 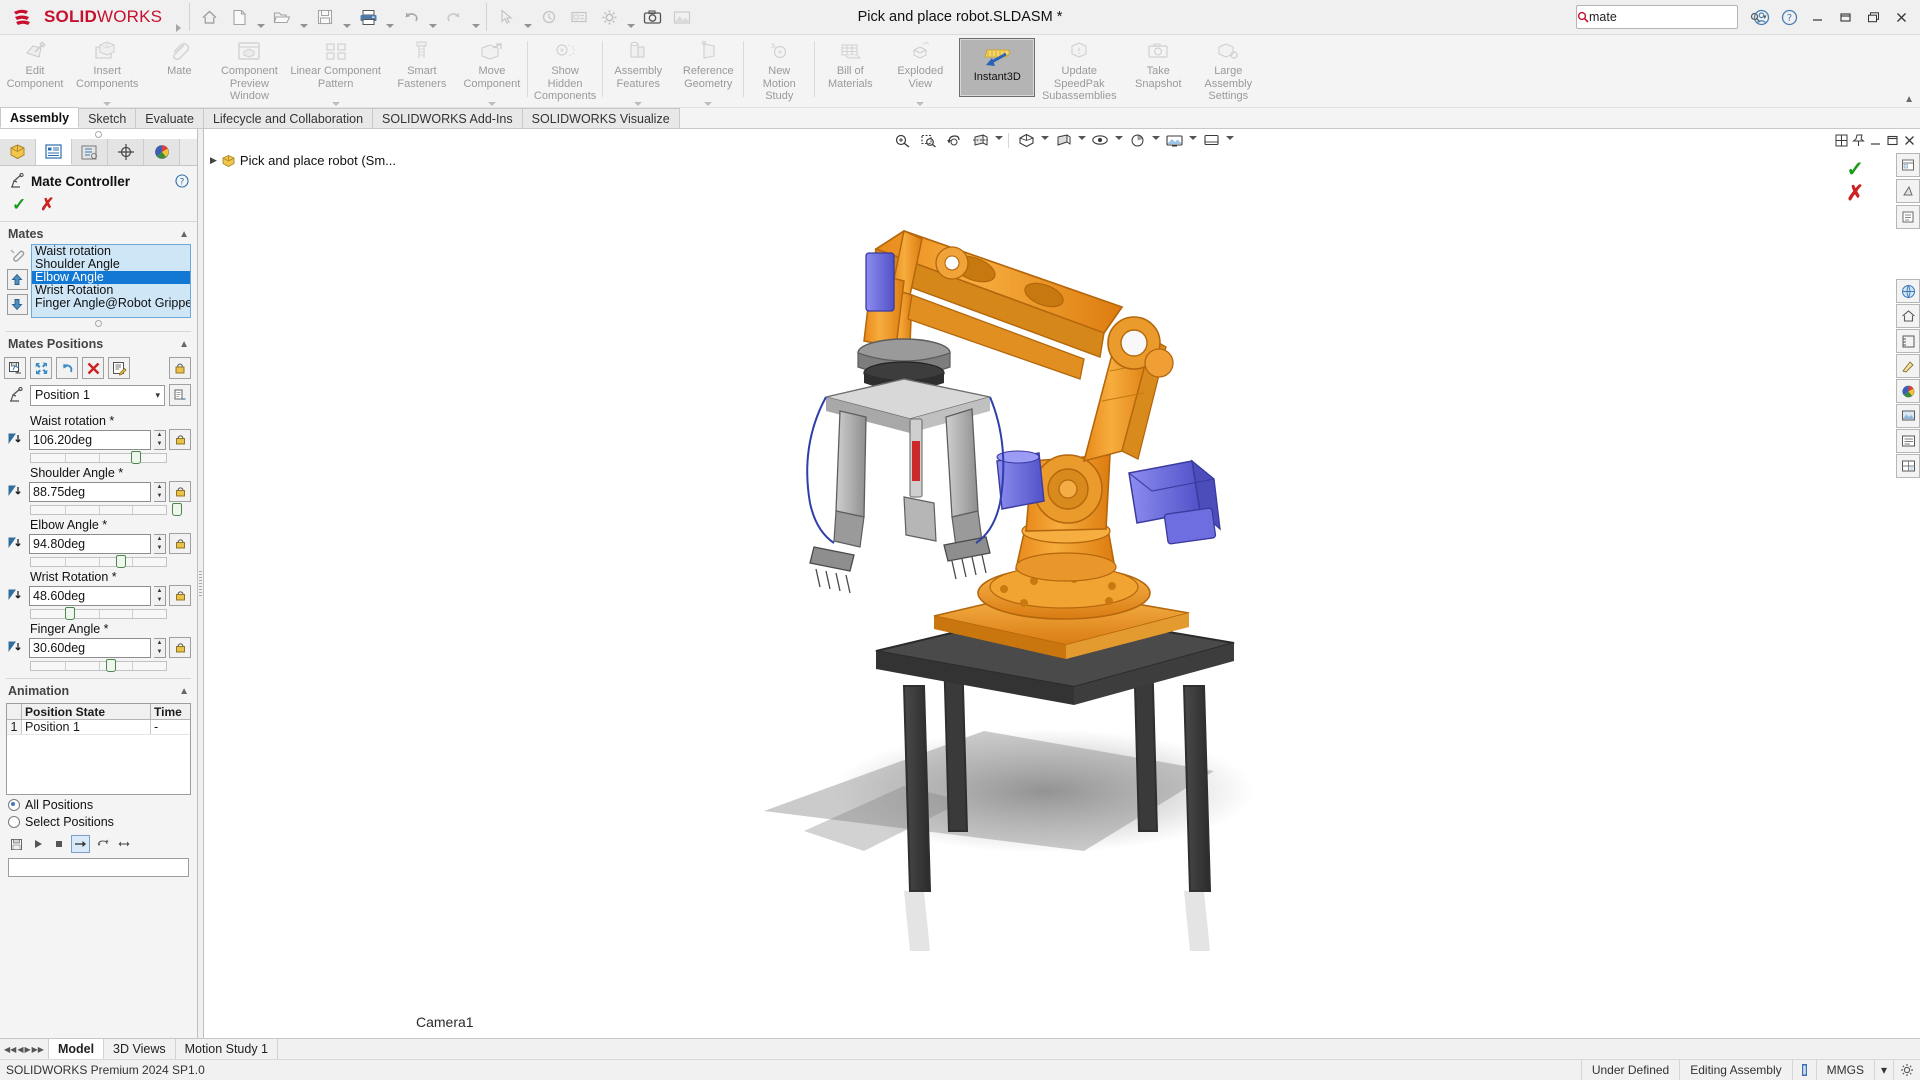 What do you see at coordinates (1844, 1070) in the screenshot?
I see `units-label: MMGS` at bounding box center [1844, 1070].